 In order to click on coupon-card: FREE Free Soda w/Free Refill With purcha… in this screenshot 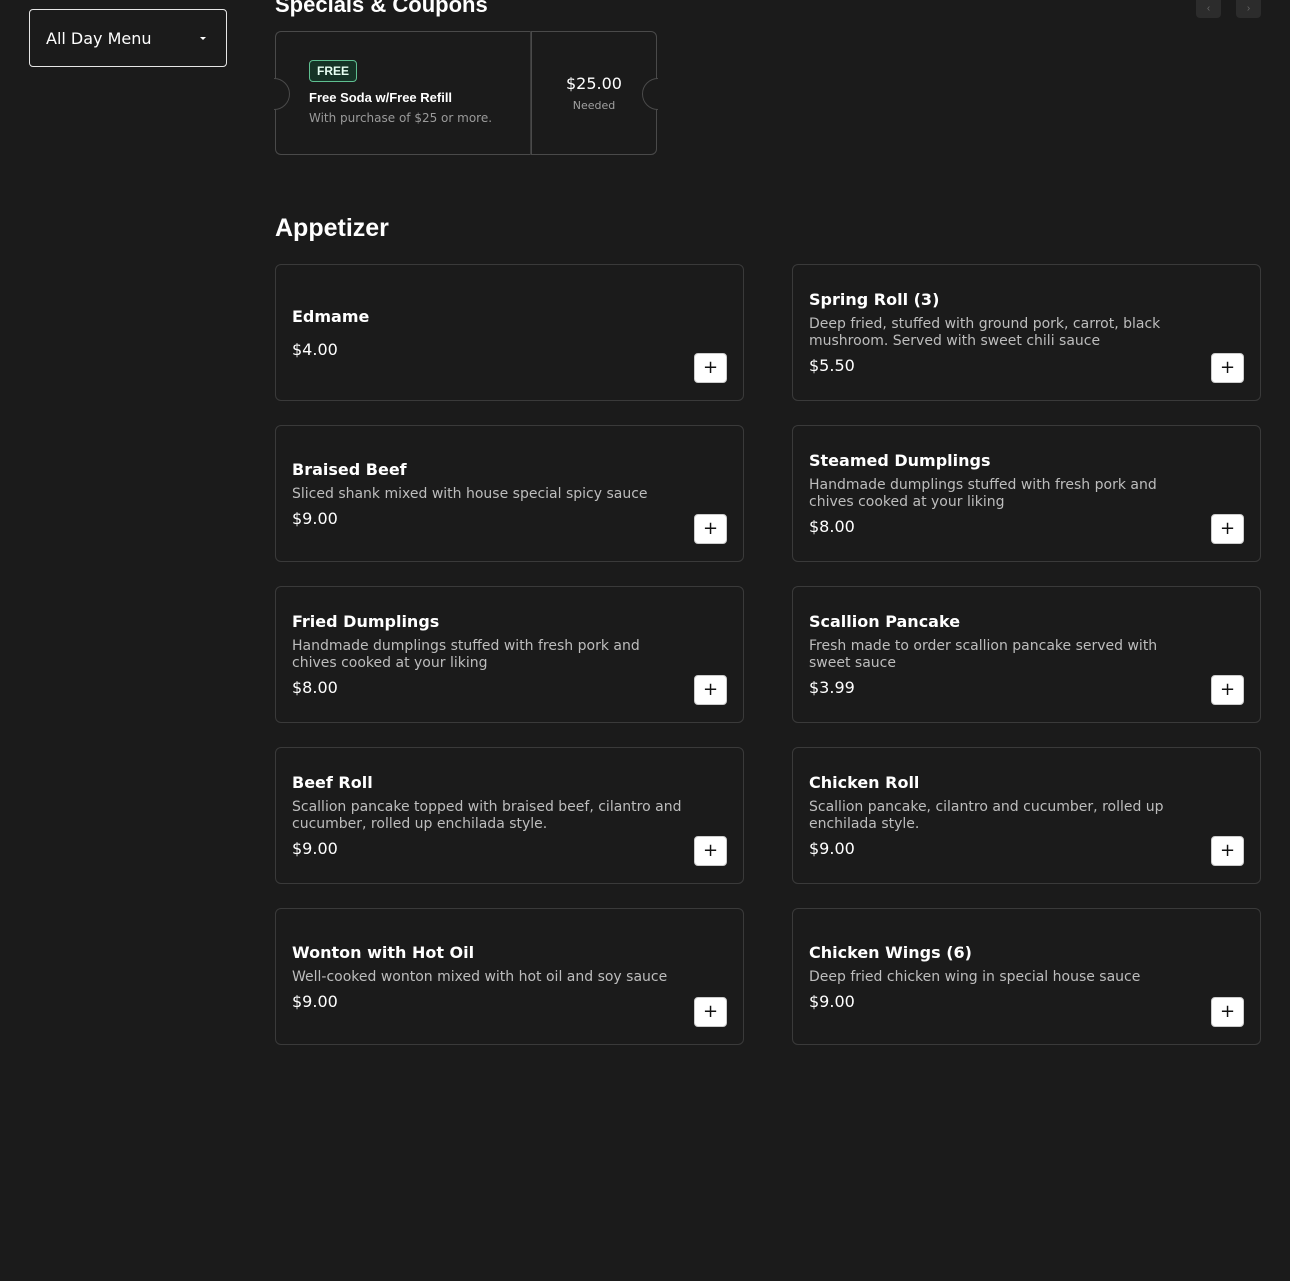, I will do `click(466, 93)`.